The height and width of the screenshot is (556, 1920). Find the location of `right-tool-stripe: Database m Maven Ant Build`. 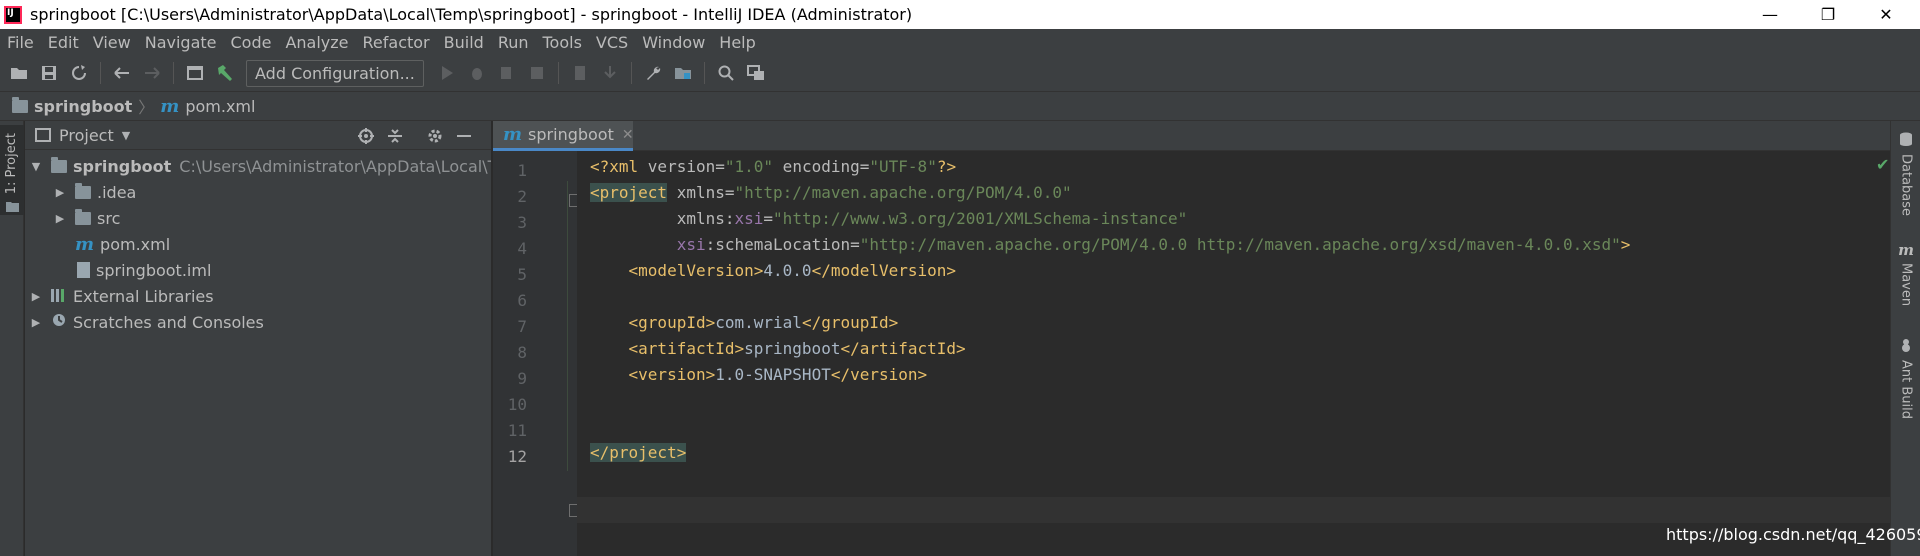

right-tool-stripe: Database m Maven Ant Build is located at coordinates (1905, 338).